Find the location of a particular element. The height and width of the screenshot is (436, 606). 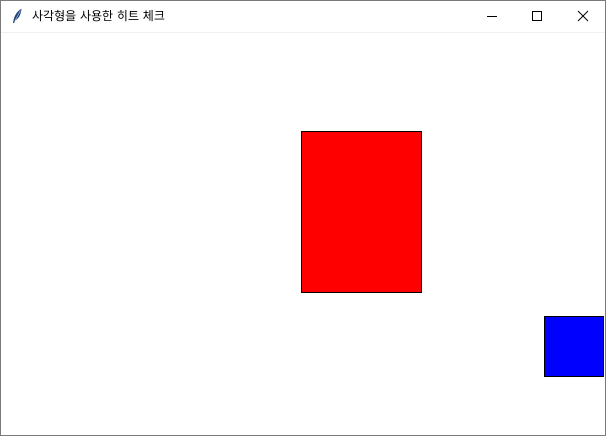

minimize-button is located at coordinates (491, 16).